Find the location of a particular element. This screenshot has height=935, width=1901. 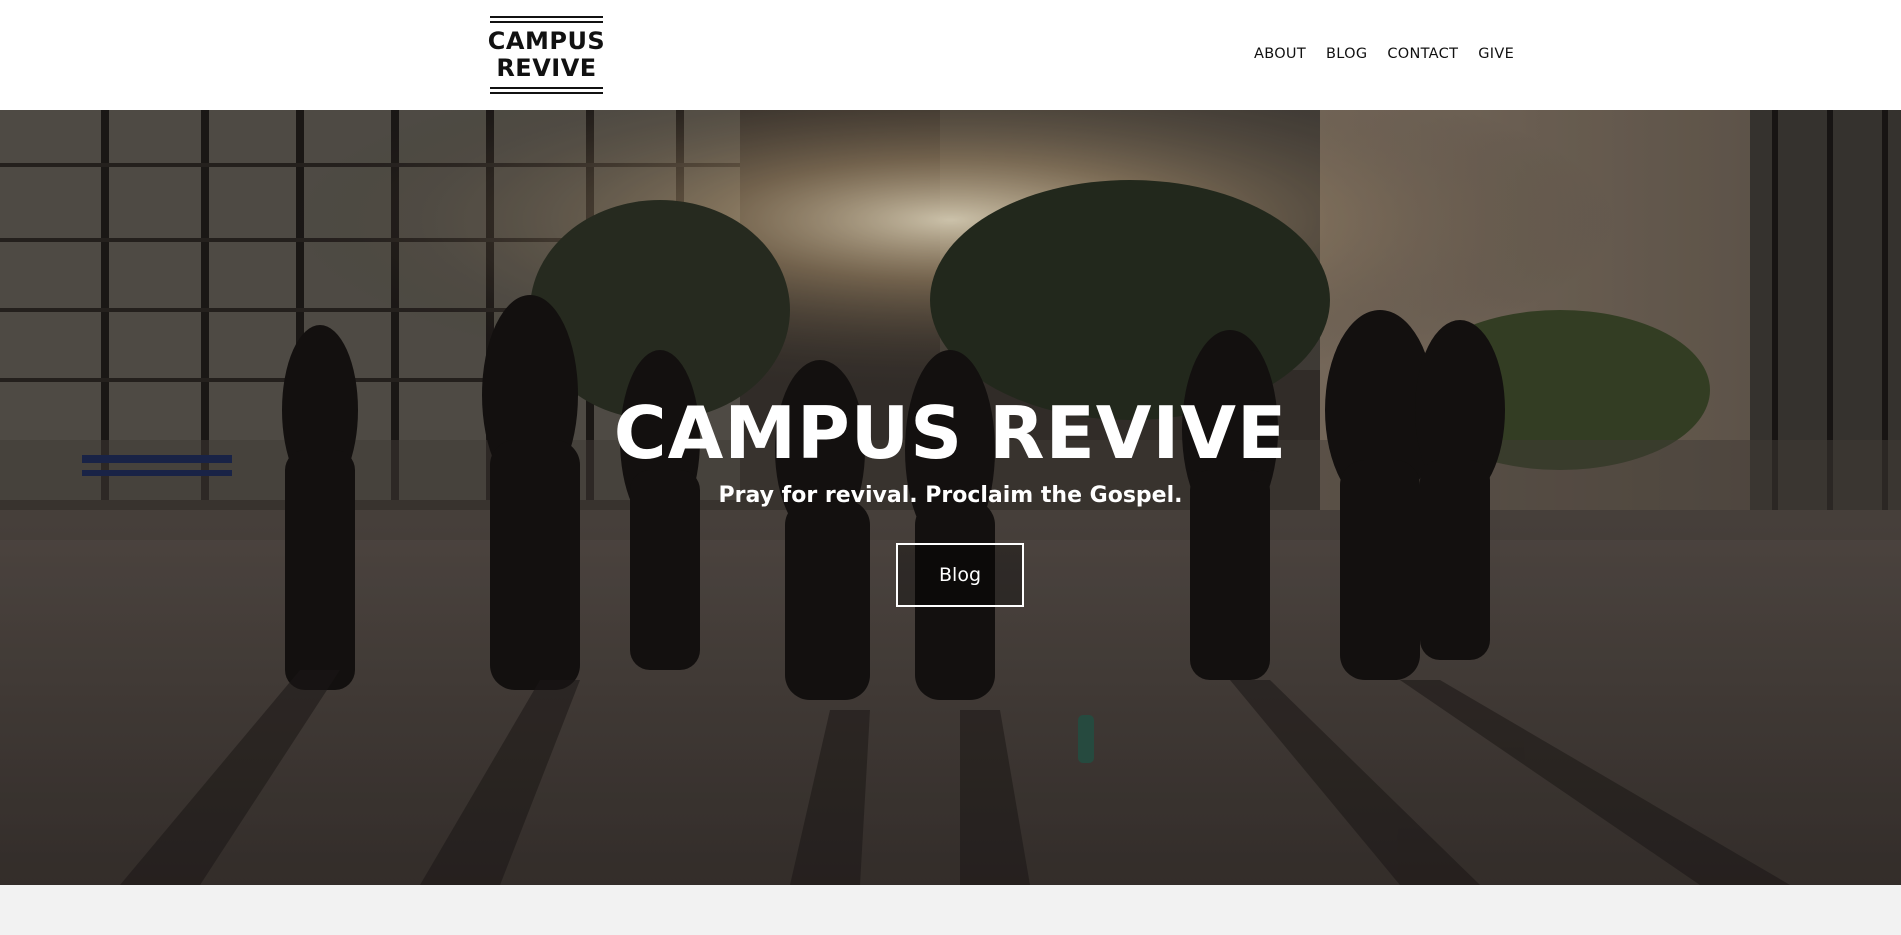

logo-bottom-rules is located at coordinates (546, 90).